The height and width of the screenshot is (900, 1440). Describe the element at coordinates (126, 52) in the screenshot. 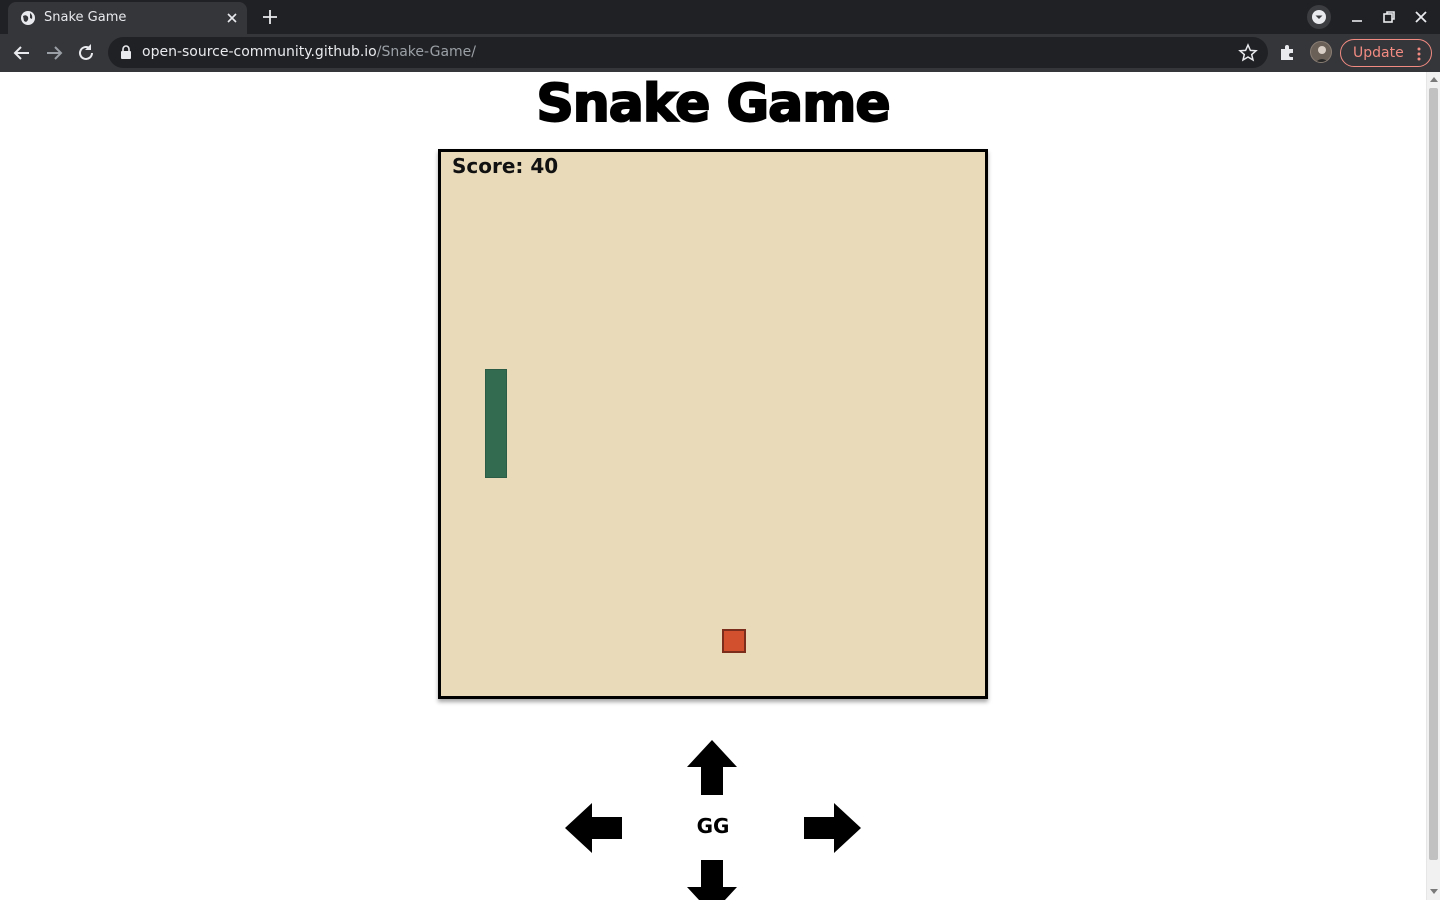

I see `lock-icon` at that location.